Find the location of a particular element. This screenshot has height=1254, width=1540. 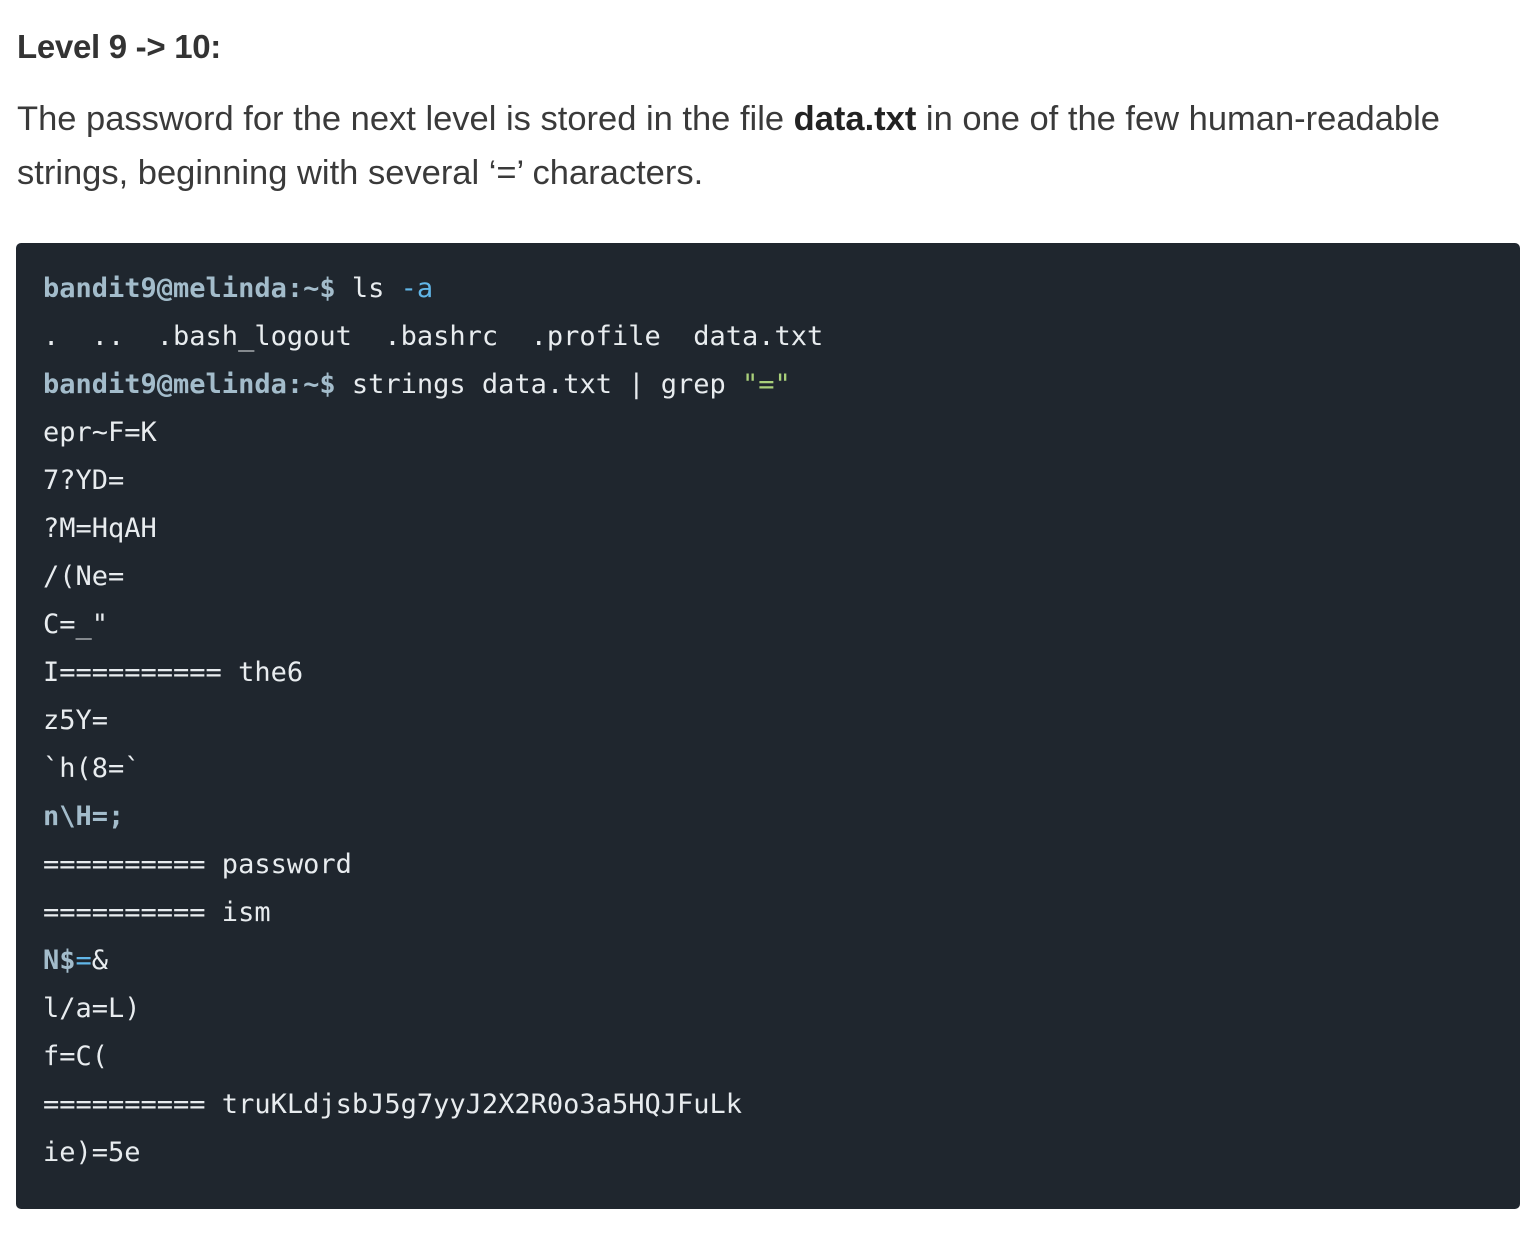

output-line: epr~F=K is located at coordinates (100, 432).